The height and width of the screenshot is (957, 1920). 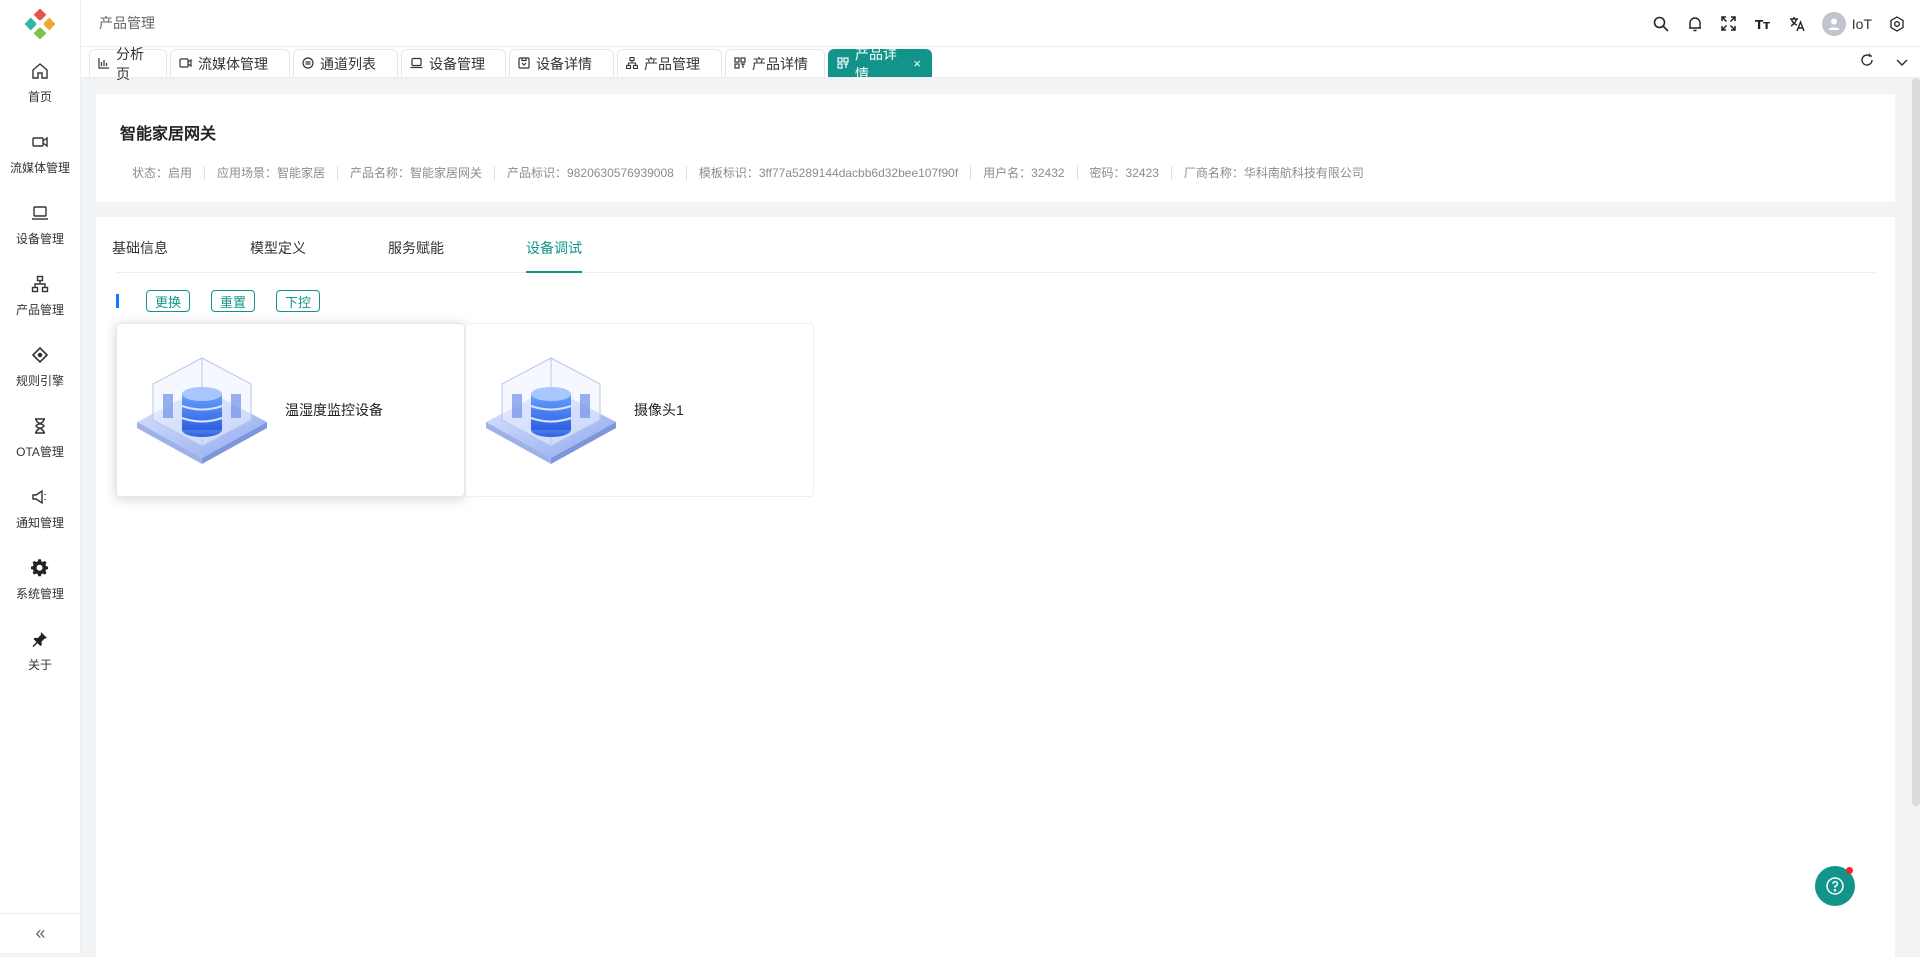 I want to click on help-button, so click(x=1835, y=886).